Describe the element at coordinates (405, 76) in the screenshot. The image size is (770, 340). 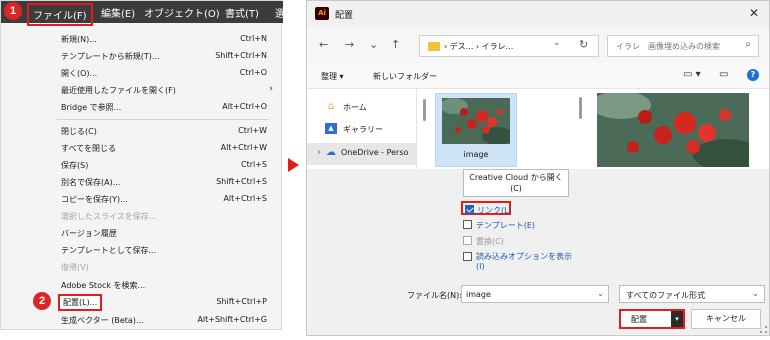
I see `new-folder-button: 新しいフォルダー` at that location.